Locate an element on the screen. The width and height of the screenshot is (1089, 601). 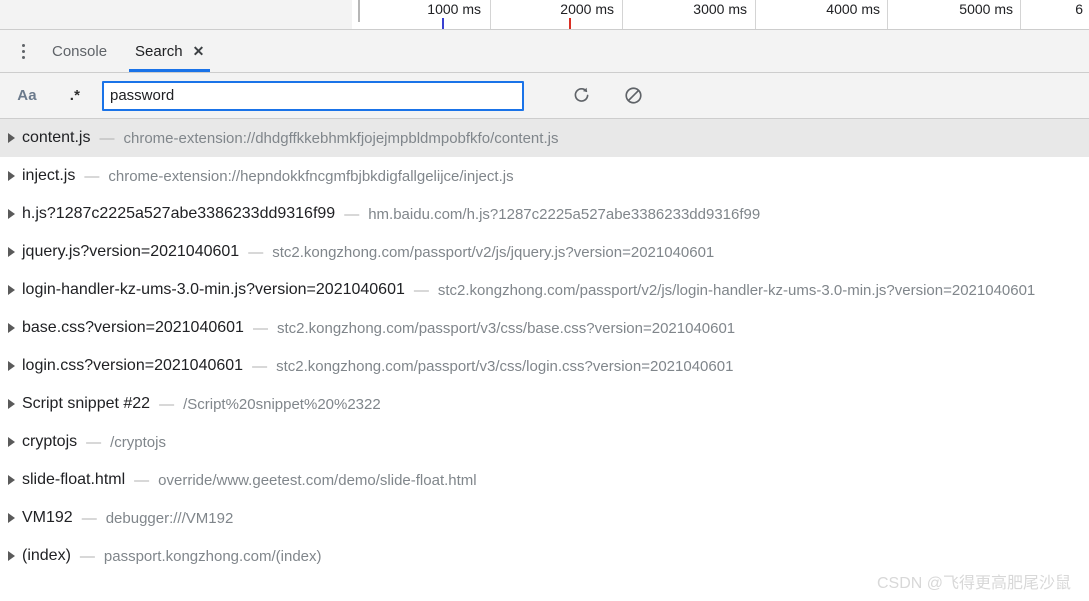
timeline-tick-label: 1000 ms is located at coordinates (454, 9).